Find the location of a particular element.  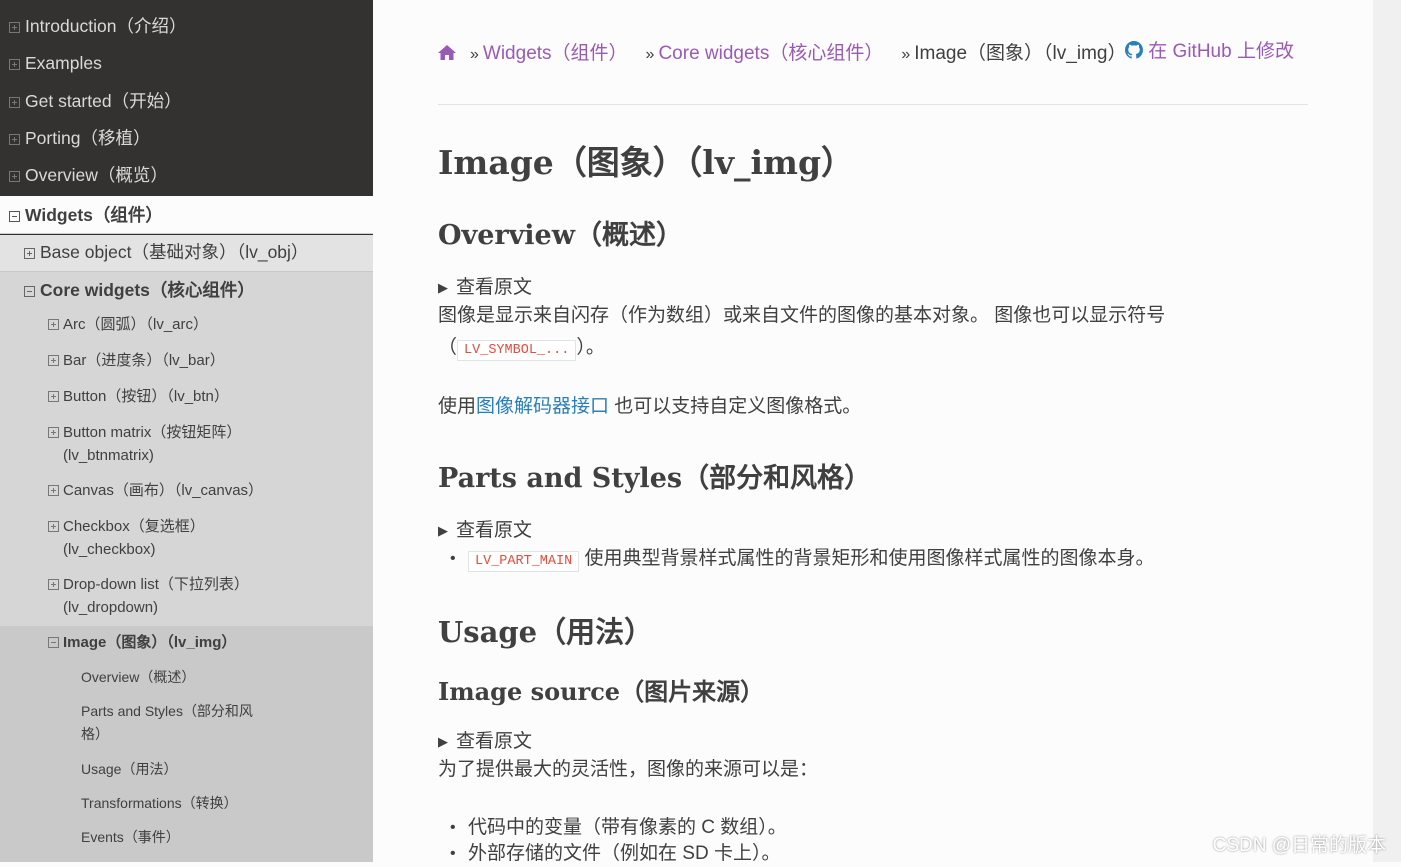

nav-item-introduction: Introduction（介绍） is located at coordinates (186, 26).